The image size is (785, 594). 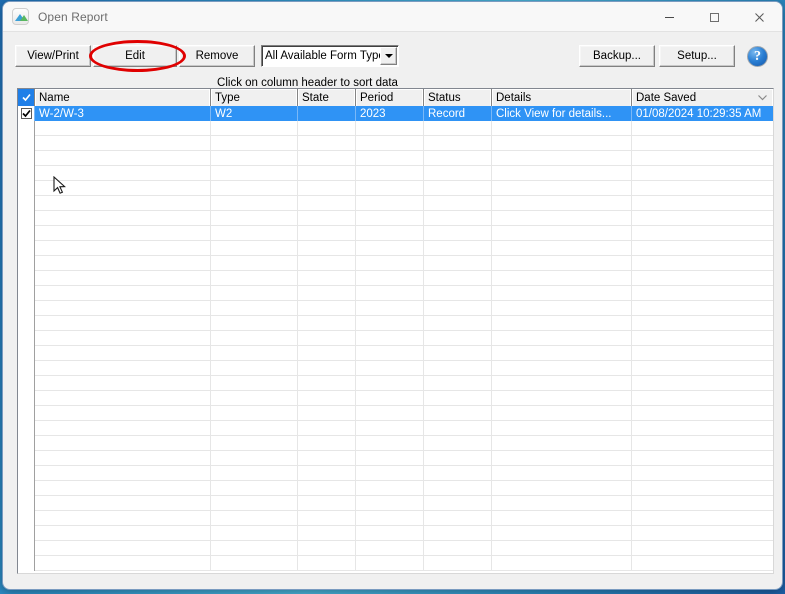 I want to click on close-icon, so click(x=759, y=17).